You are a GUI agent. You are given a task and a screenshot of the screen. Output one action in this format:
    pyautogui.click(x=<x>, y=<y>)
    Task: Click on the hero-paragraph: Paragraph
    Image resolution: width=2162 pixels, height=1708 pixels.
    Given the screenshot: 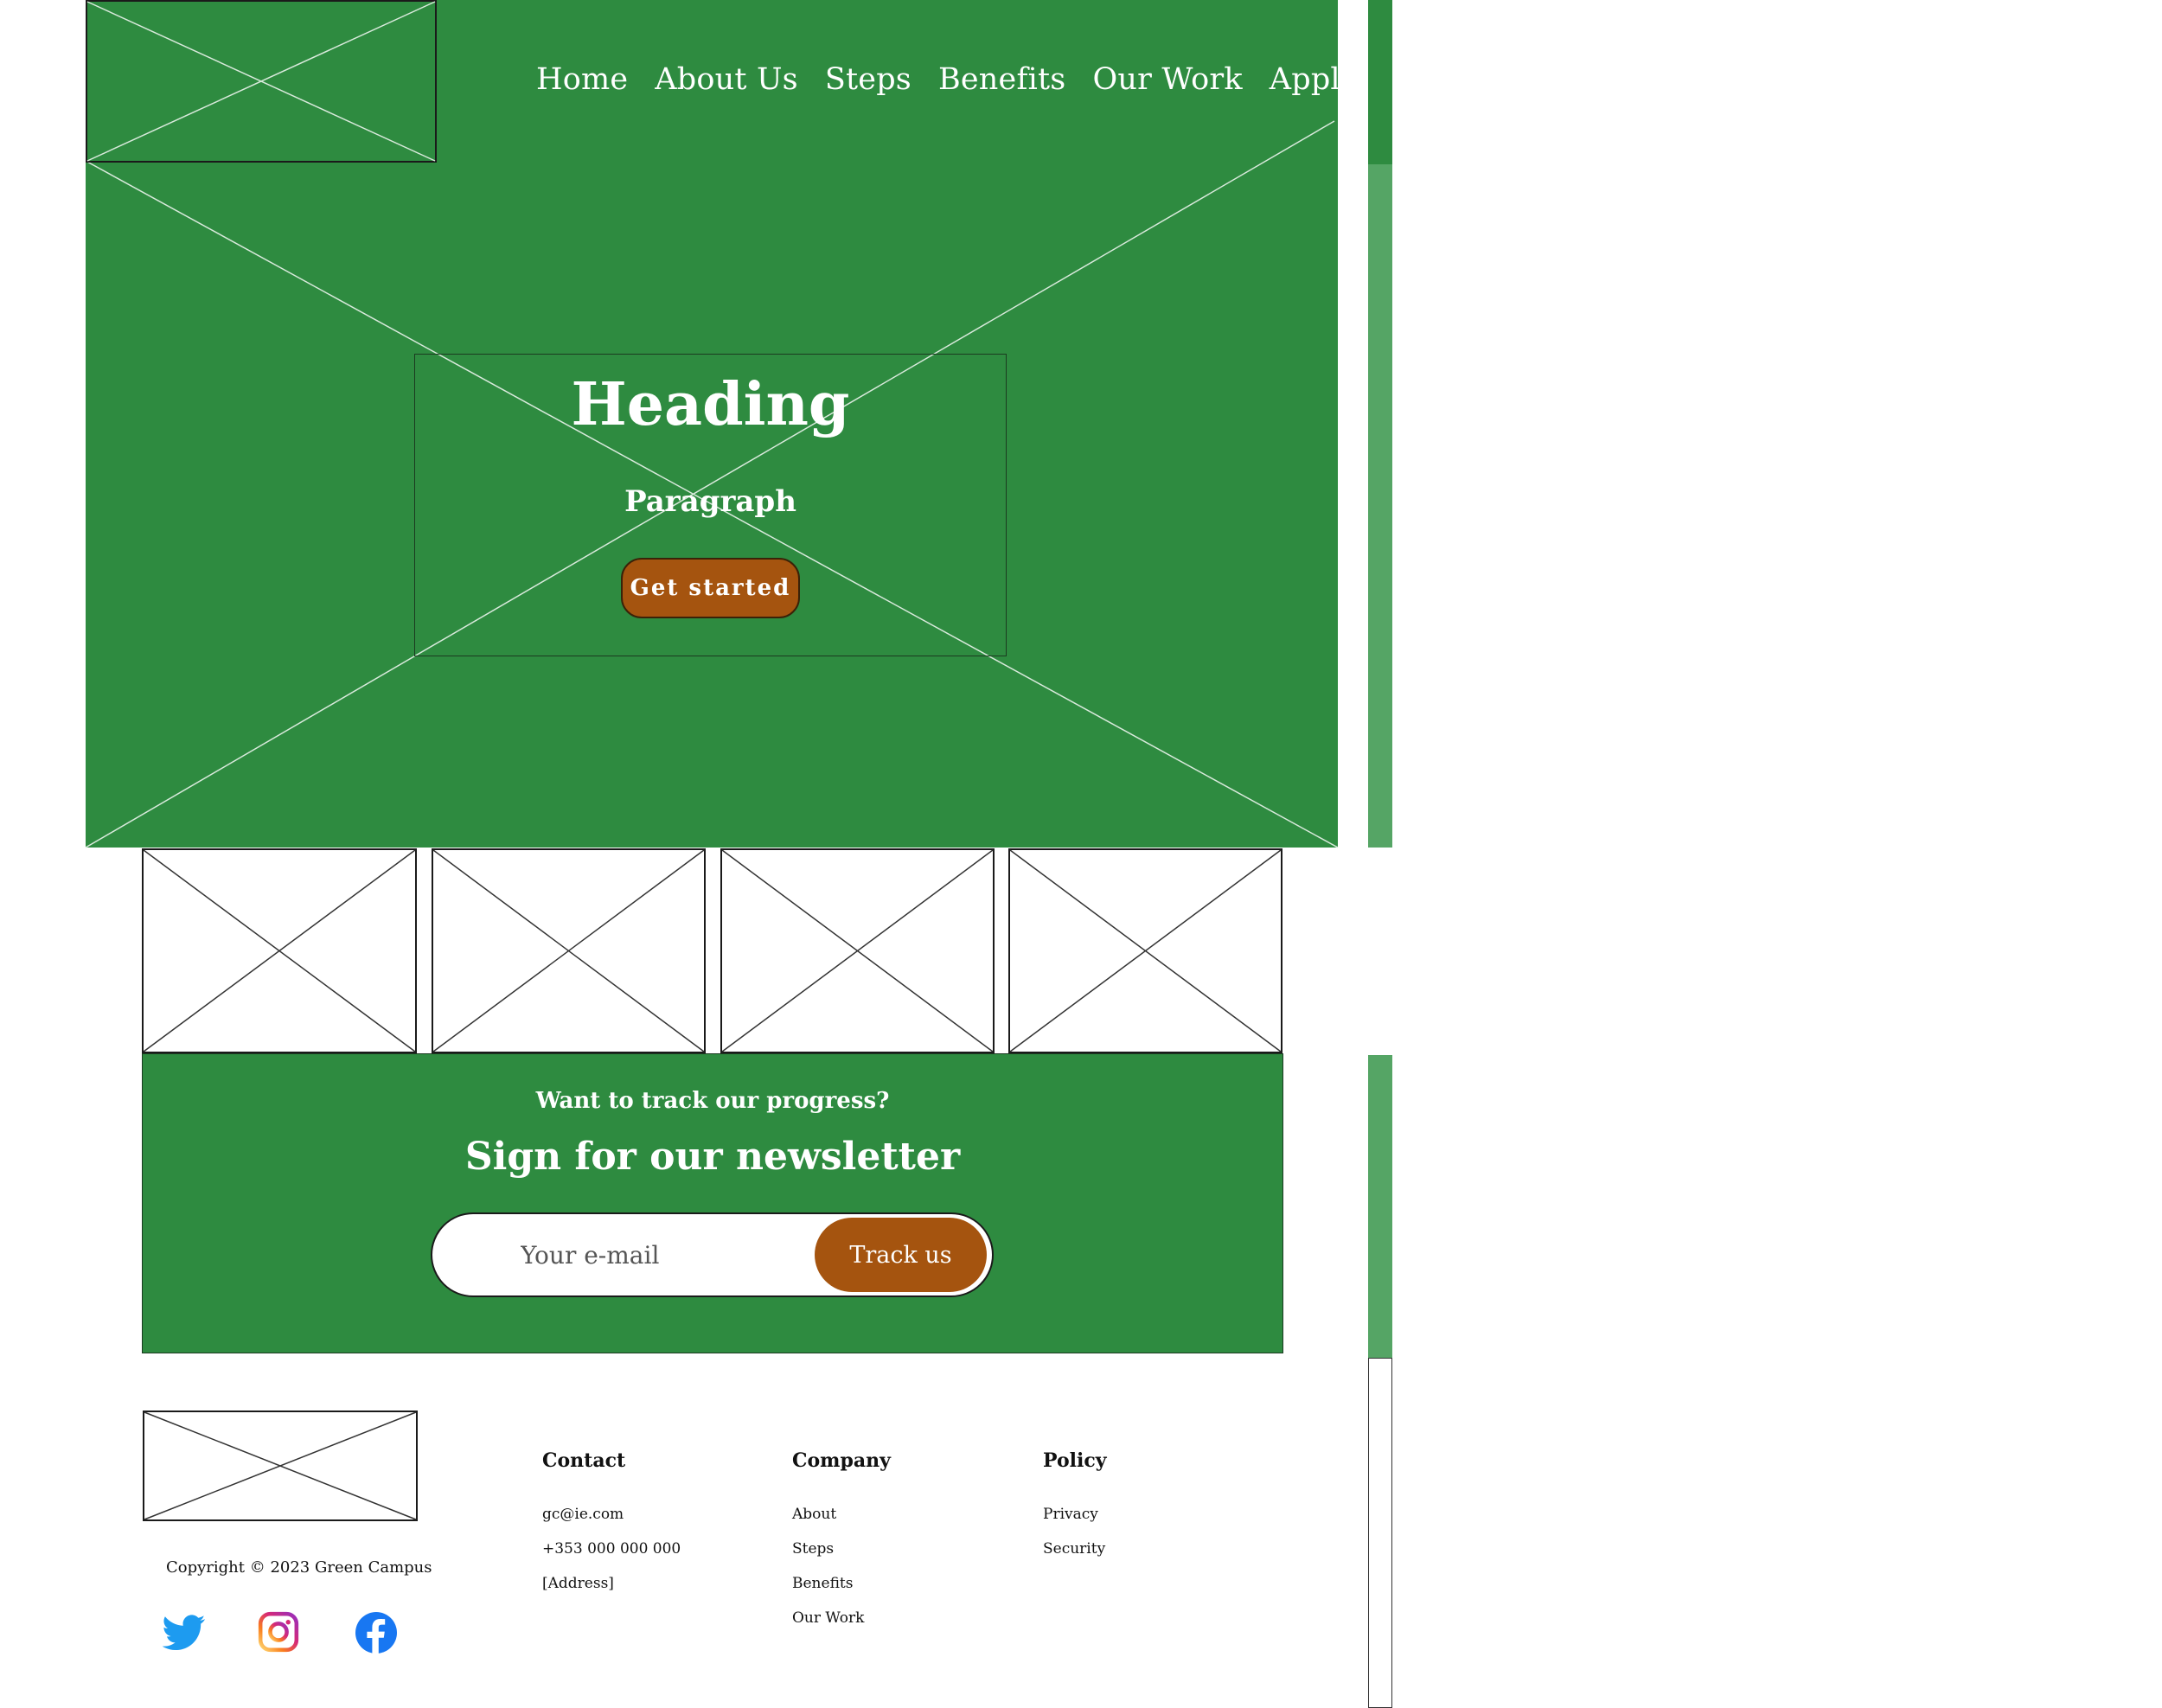 What is the action you would take?
    pyautogui.click(x=710, y=501)
    